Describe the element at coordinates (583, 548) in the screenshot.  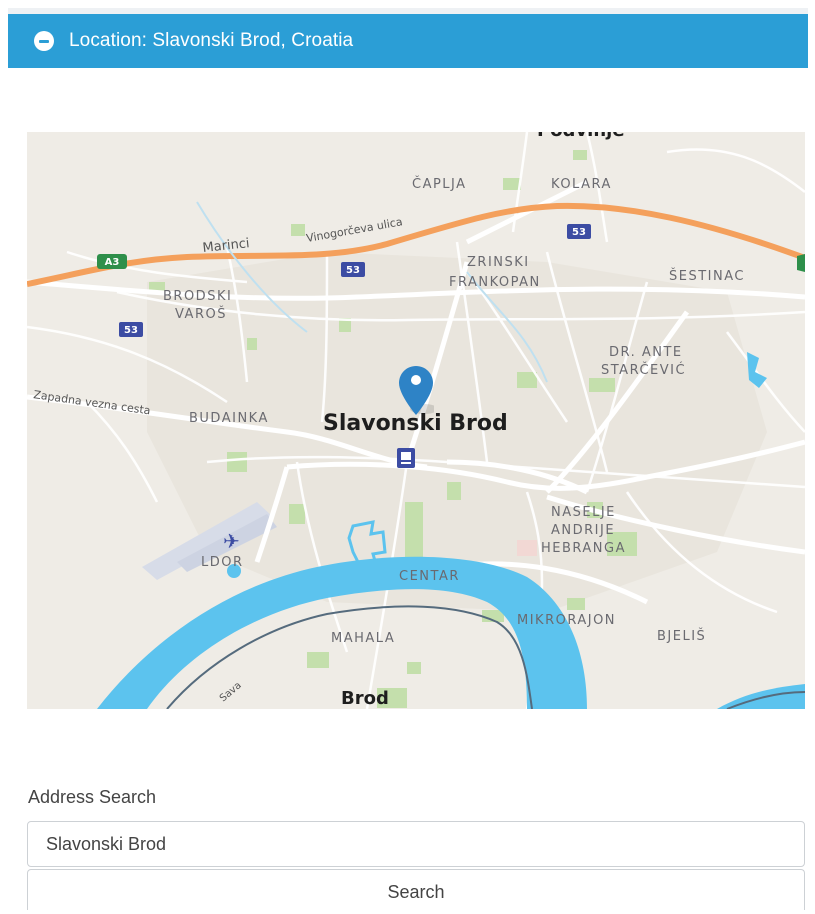
I see `svg-text: HEBRANGA` at that location.